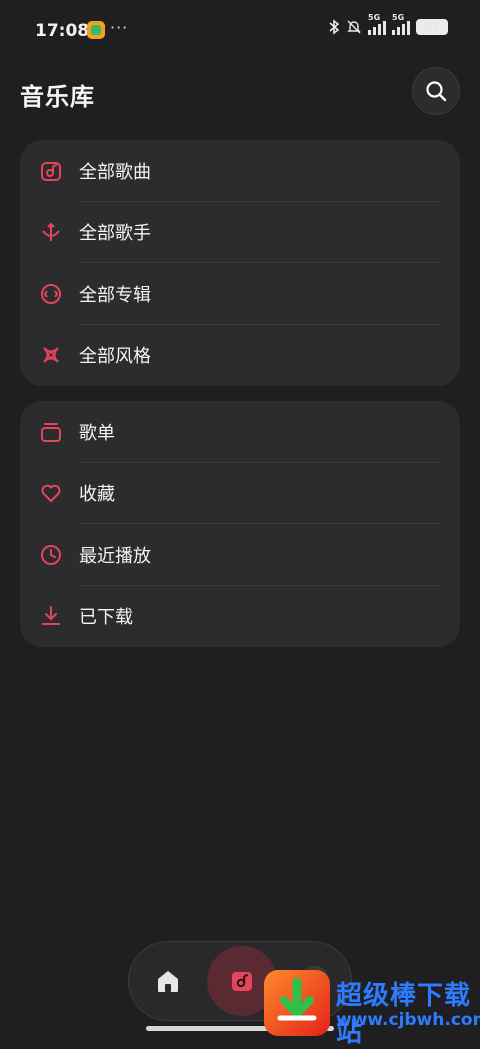  What do you see at coordinates (51, 554) in the screenshot?
I see `clock-icon` at bounding box center [51, 554].